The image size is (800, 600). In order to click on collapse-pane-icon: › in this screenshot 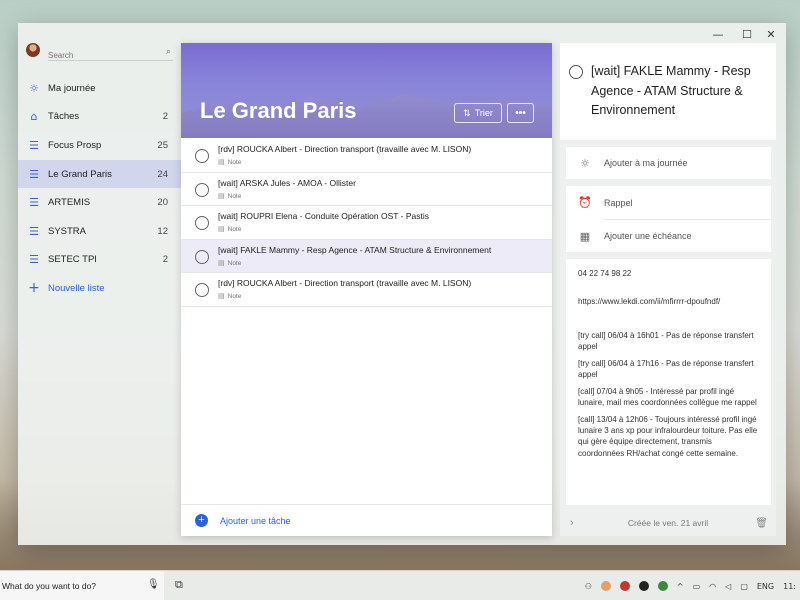, I will do `click(572, 523)`.